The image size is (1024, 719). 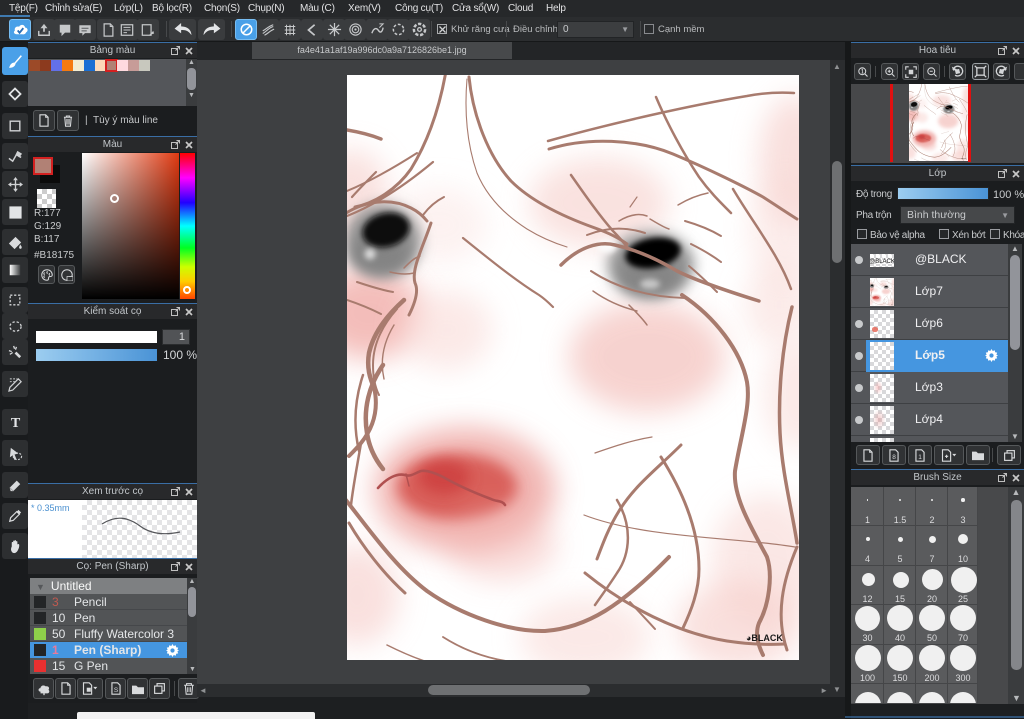 I want to click on svg-text: @BLACK, so click(x=882, y=262).